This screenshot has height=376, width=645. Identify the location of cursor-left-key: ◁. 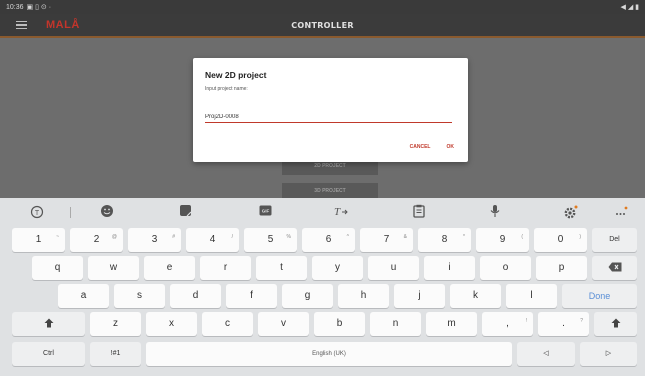
(546, 354).